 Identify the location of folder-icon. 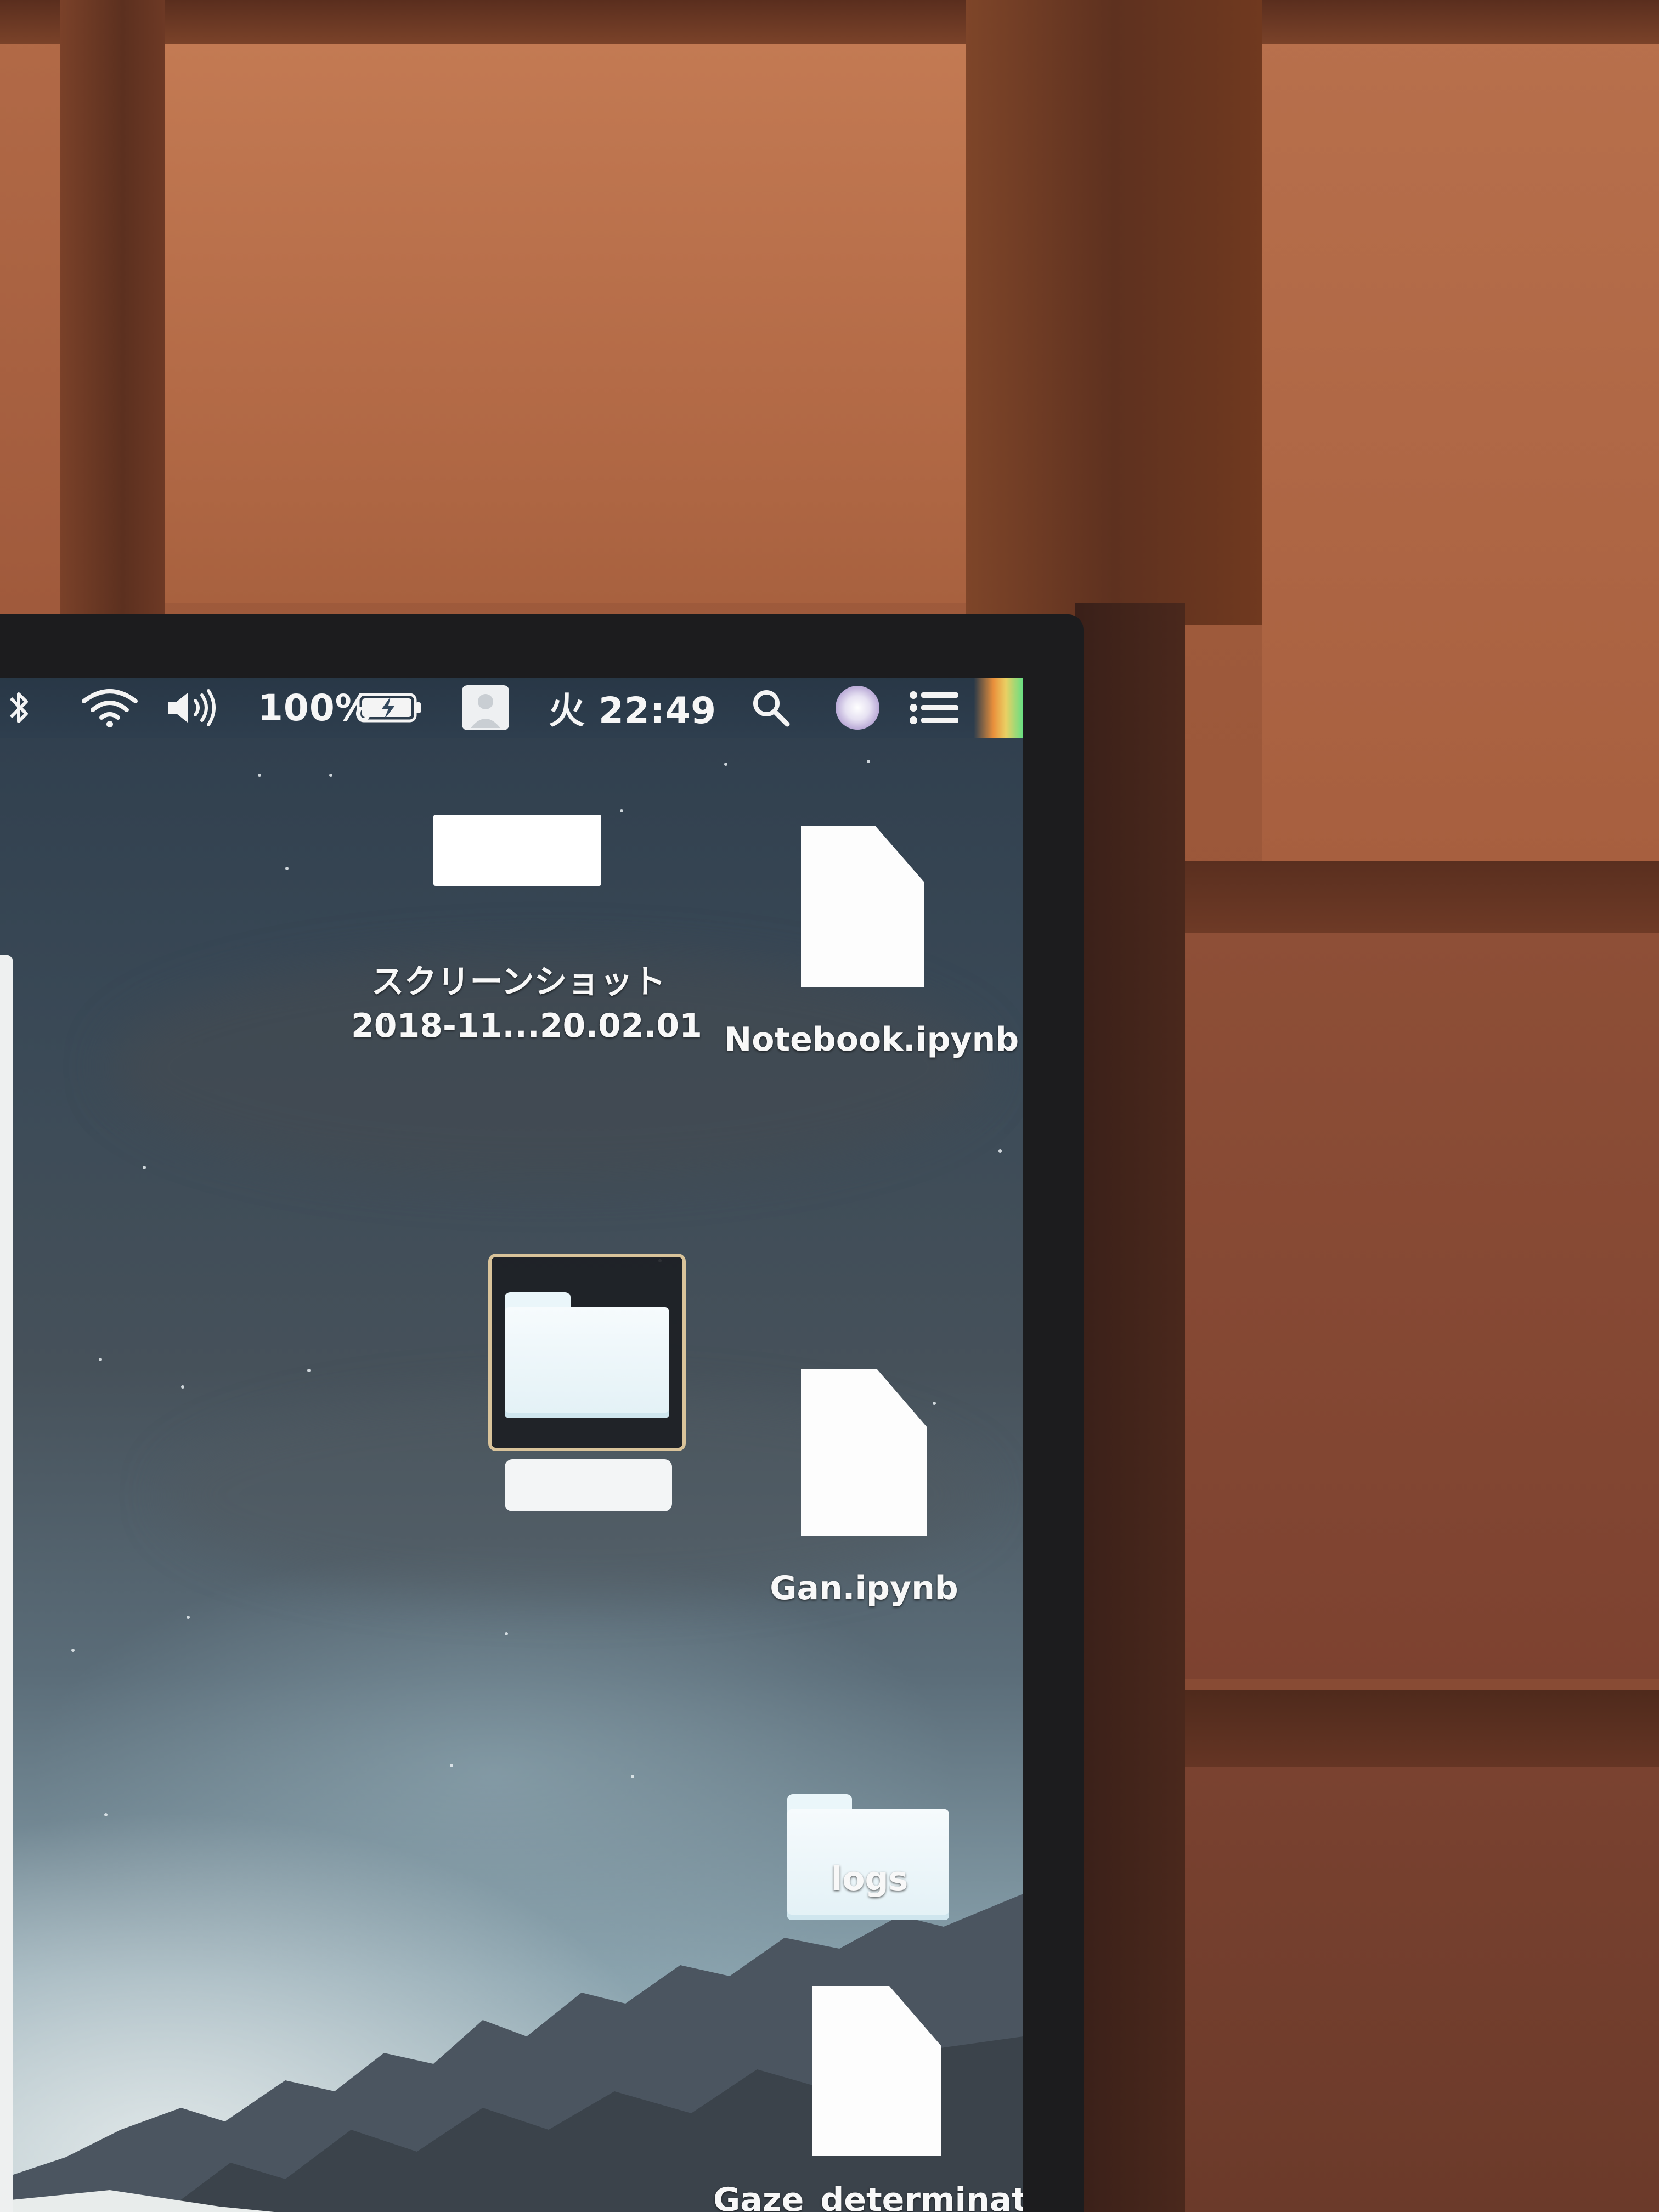
(587, 1355).